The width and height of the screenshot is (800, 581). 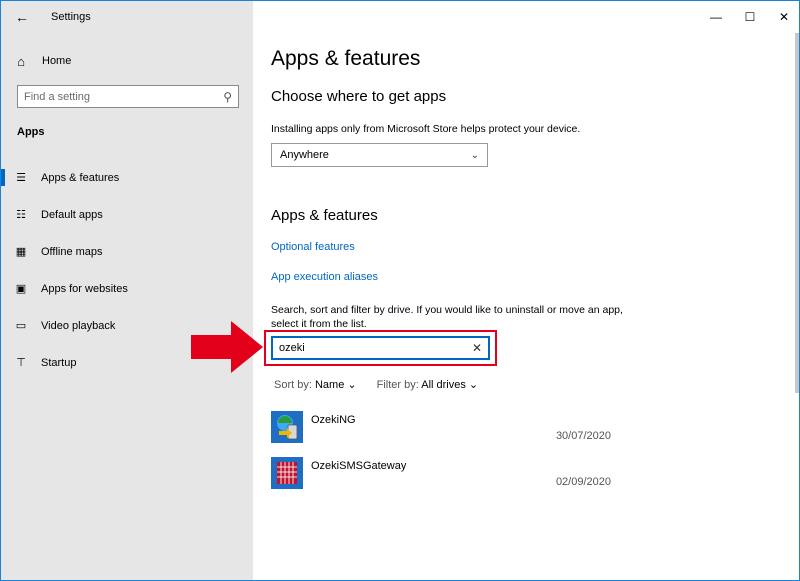 What do you see at coordinates (127, 61) in the screenshot?
I see `sidebar-item-home: ⌂ Home` at bounding box center [127, 61].